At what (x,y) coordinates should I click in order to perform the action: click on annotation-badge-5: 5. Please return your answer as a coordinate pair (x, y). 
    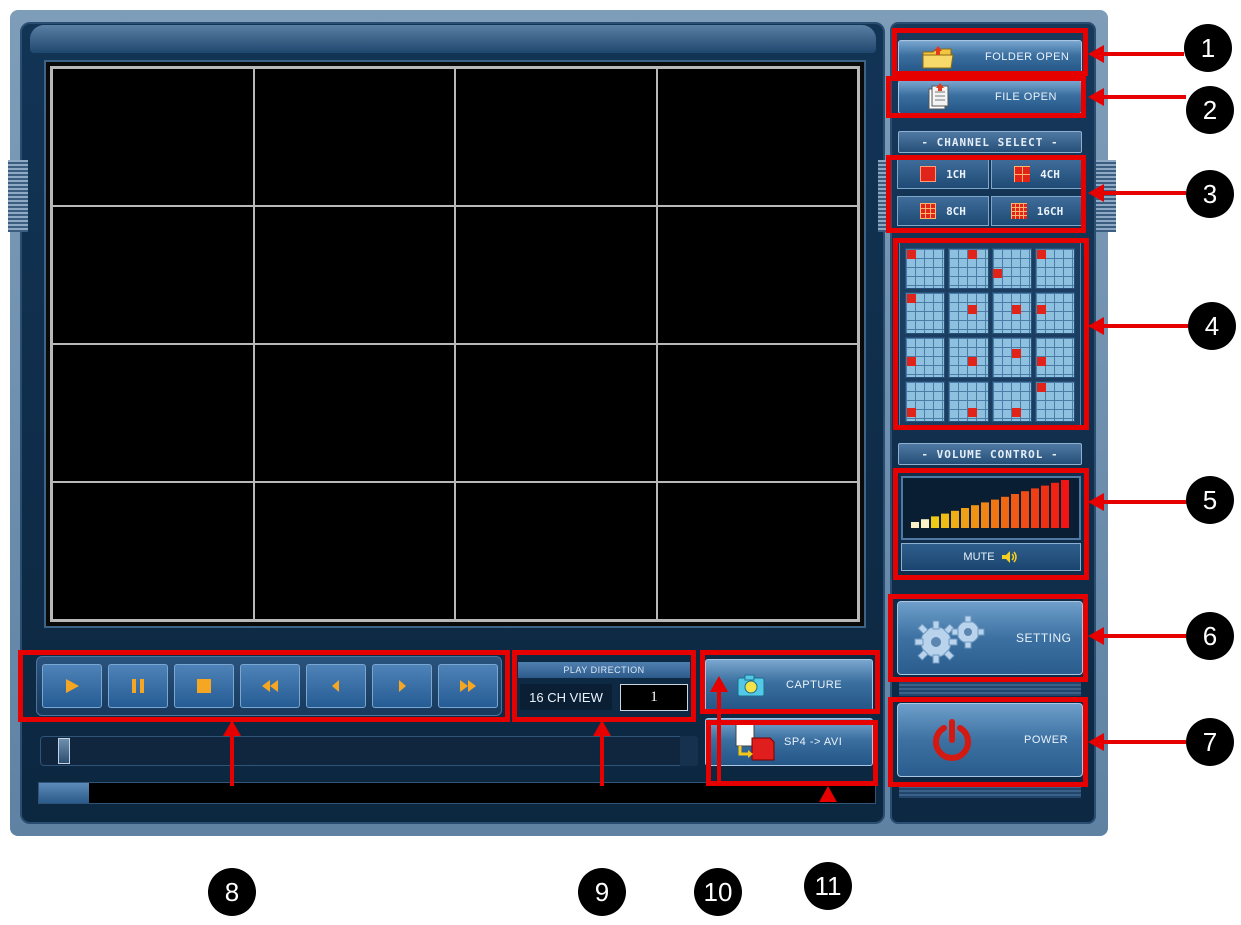
    Looking at the image, I should click on (1210, 500).